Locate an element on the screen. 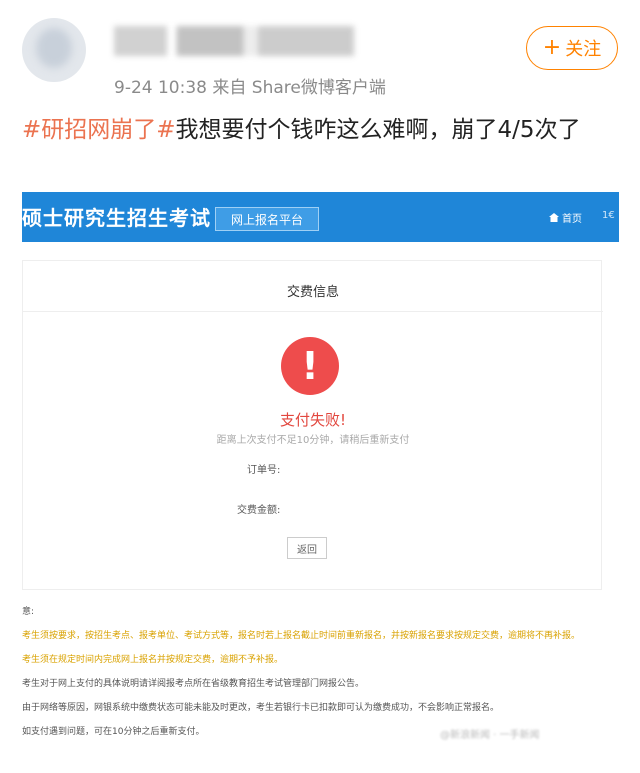 The height and width of the screenshot is (773, 640). notice-heading: 意: is located at coordinates (28, 612).